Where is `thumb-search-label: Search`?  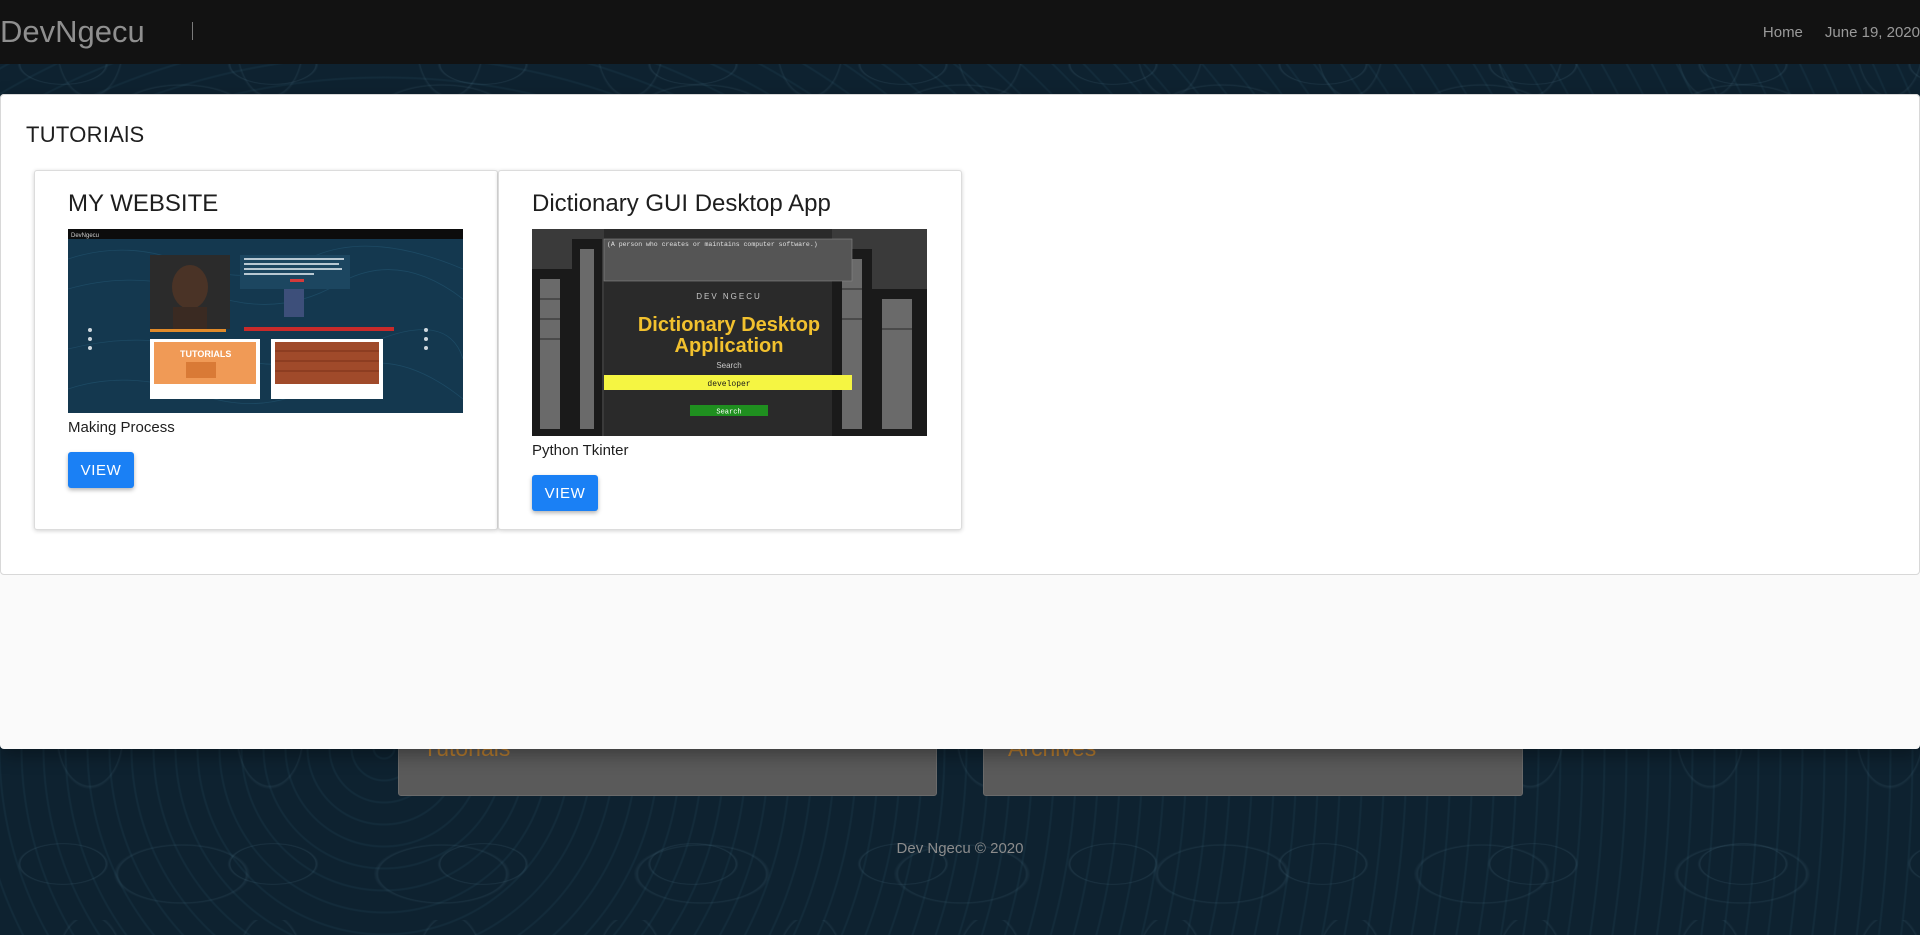 thumb-search-label: Search is located at coordinates (728, 365).